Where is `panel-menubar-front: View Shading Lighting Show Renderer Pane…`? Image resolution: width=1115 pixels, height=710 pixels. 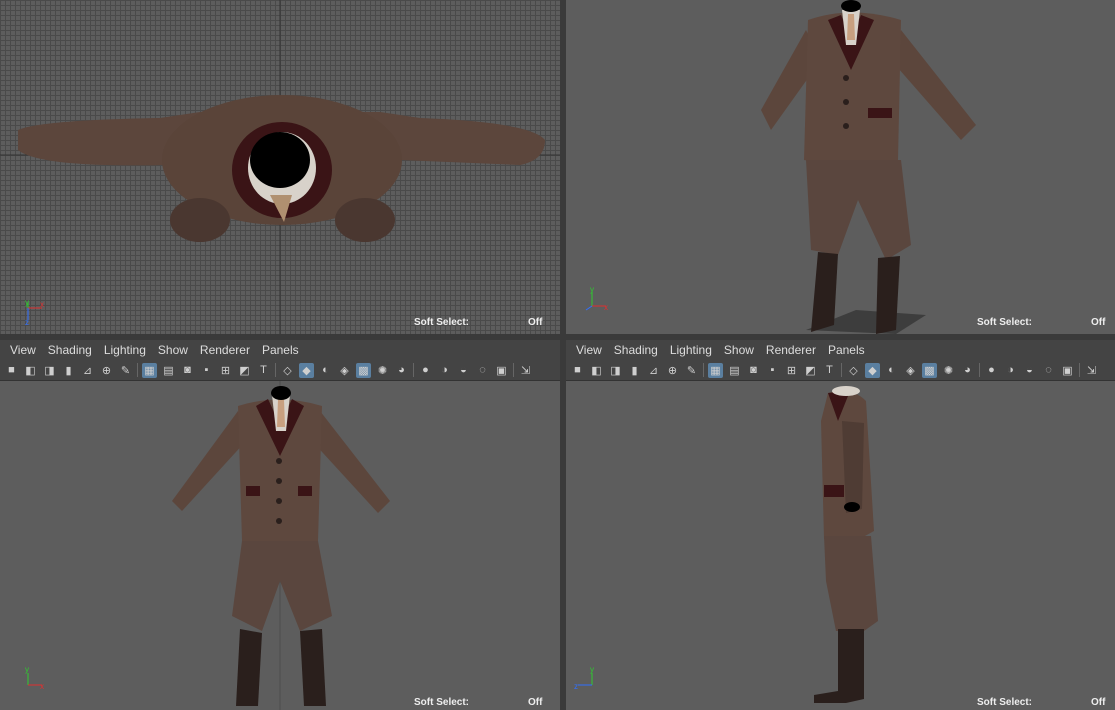 panel-menubar-front: View Shading Lighting Show Renderer Pane… is located at coordinates (280, 350).